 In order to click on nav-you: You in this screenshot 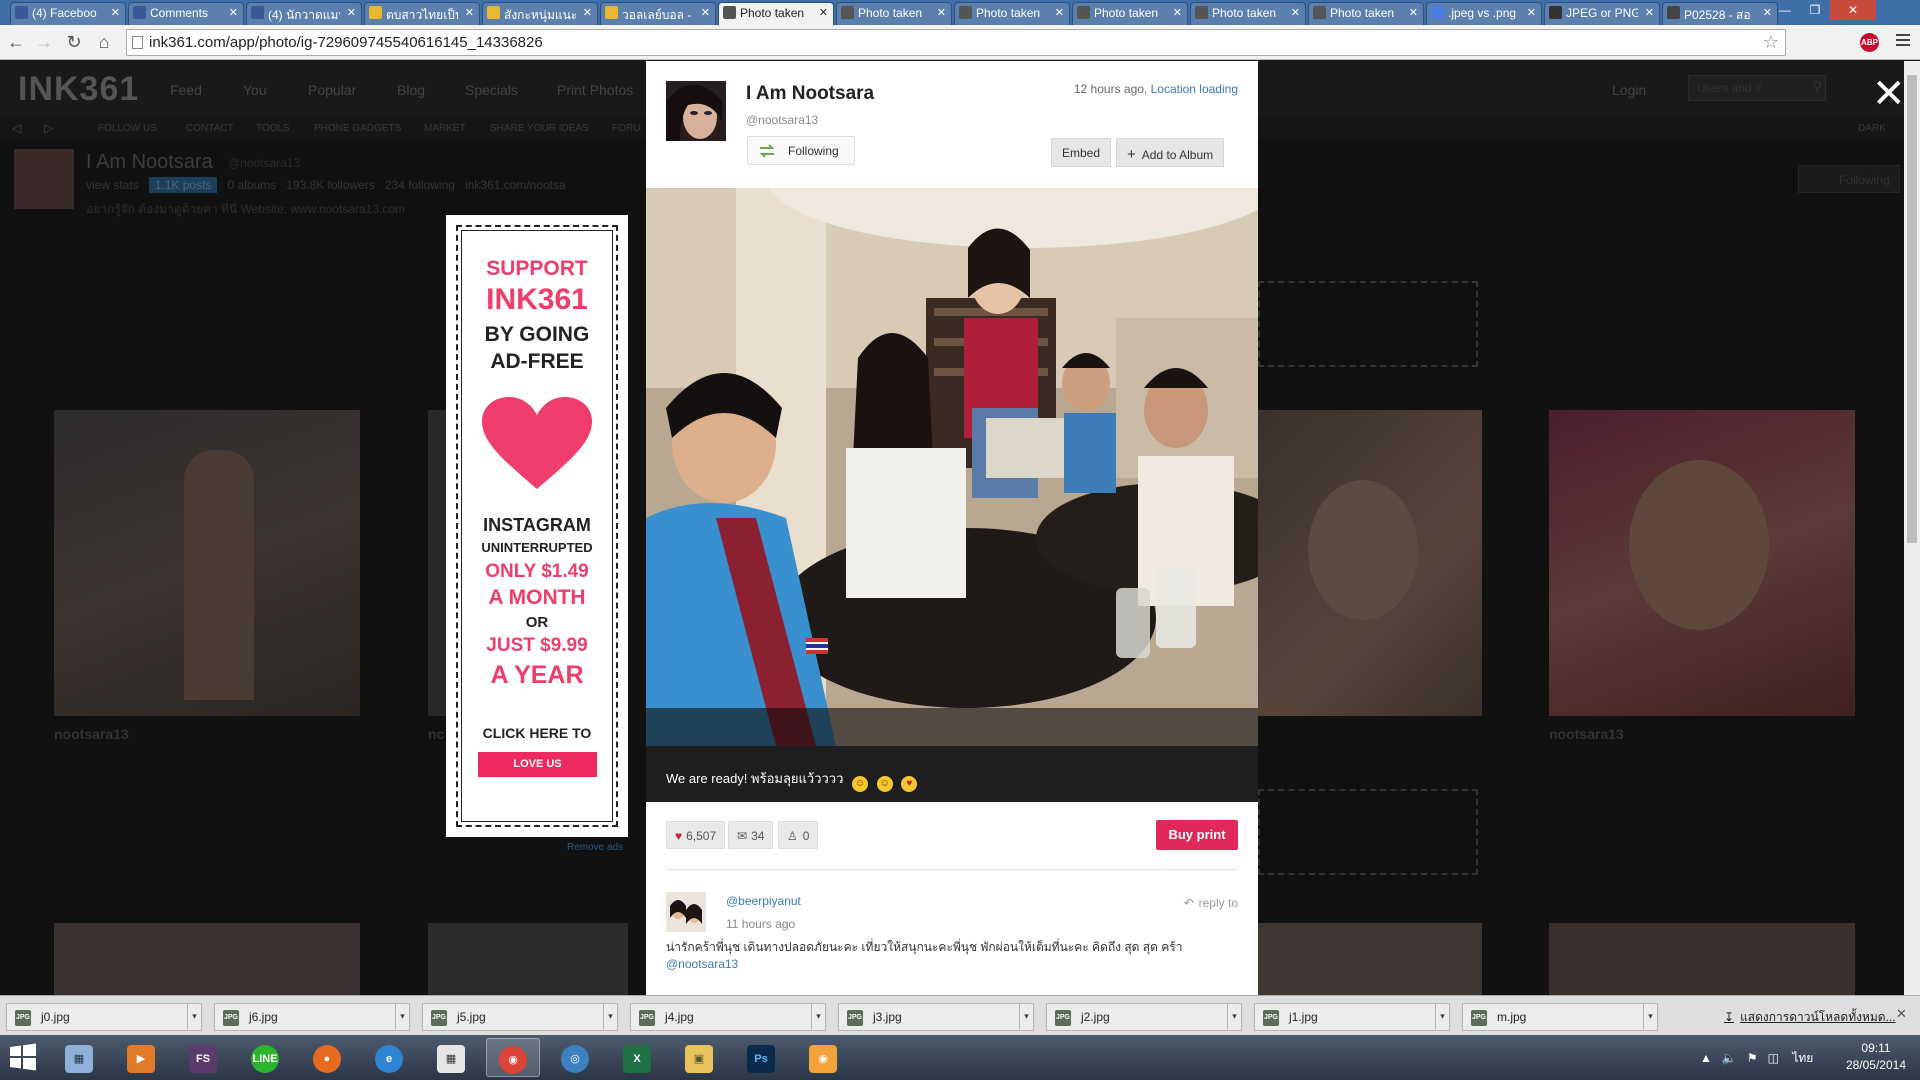, I will do `click(255, 90)`.